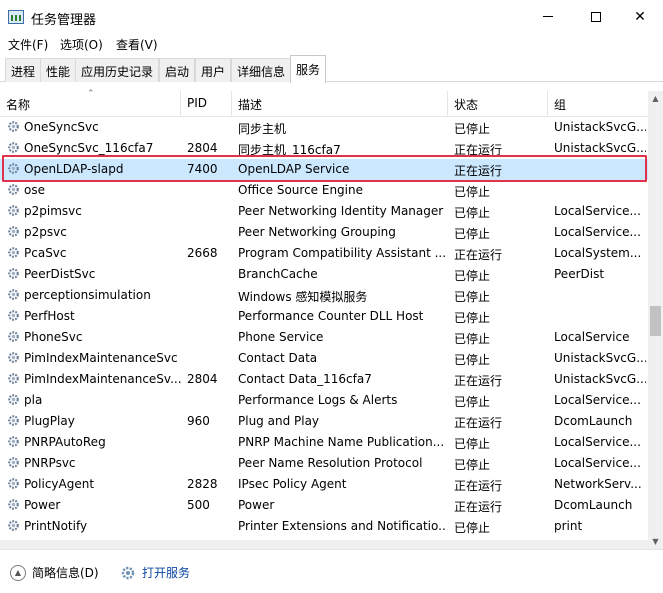  Describe the element at coordinates (45, 253) in the screenshot. I see `service-name: PcaSvc` at that location.